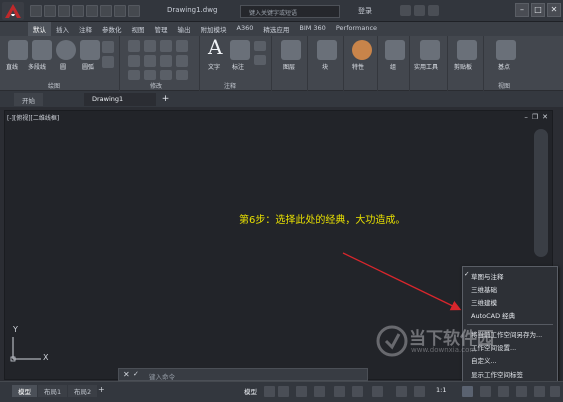 This screenshot has width=563, height=402. What do you see at coordinates (112, 29) in the screenshot?
I see `tab-parametric: 参数化` at bounding box center [112, 29].